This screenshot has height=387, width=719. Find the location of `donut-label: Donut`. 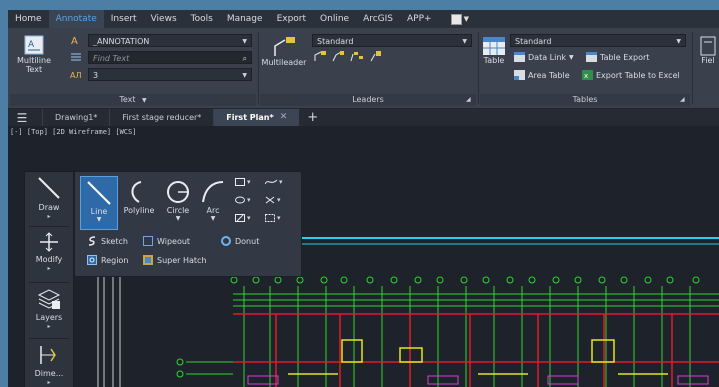

donut-label: Donut is located at coordinates (247, 241).